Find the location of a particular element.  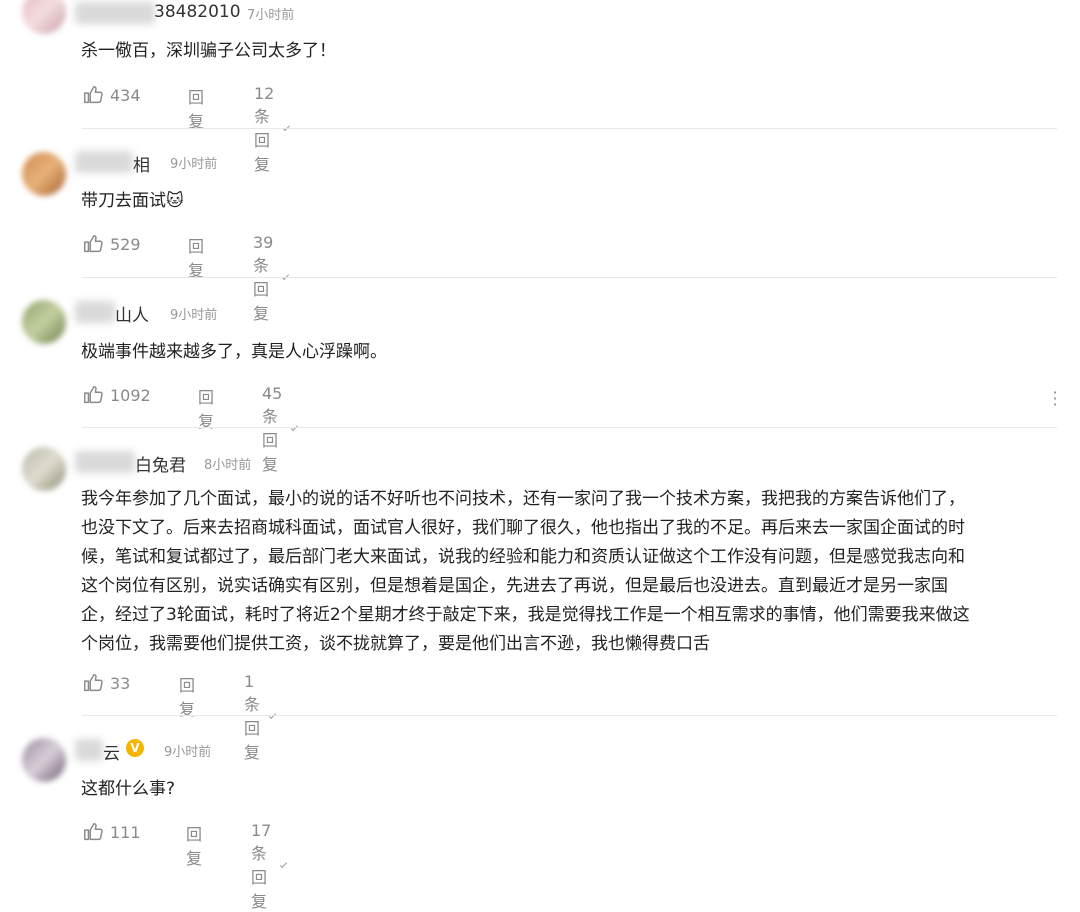

like-button: 111 is located at coordinates (111, 832).